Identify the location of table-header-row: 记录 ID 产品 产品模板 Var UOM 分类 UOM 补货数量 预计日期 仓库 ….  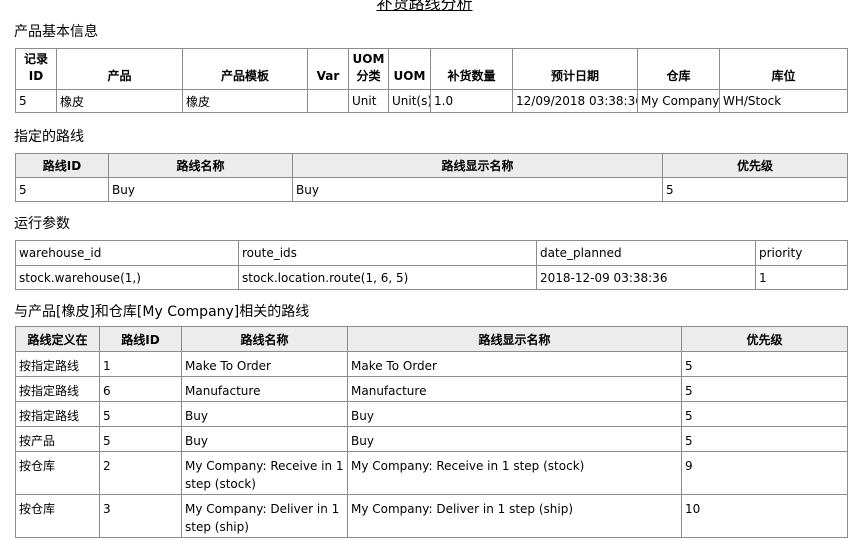
(431, 69).